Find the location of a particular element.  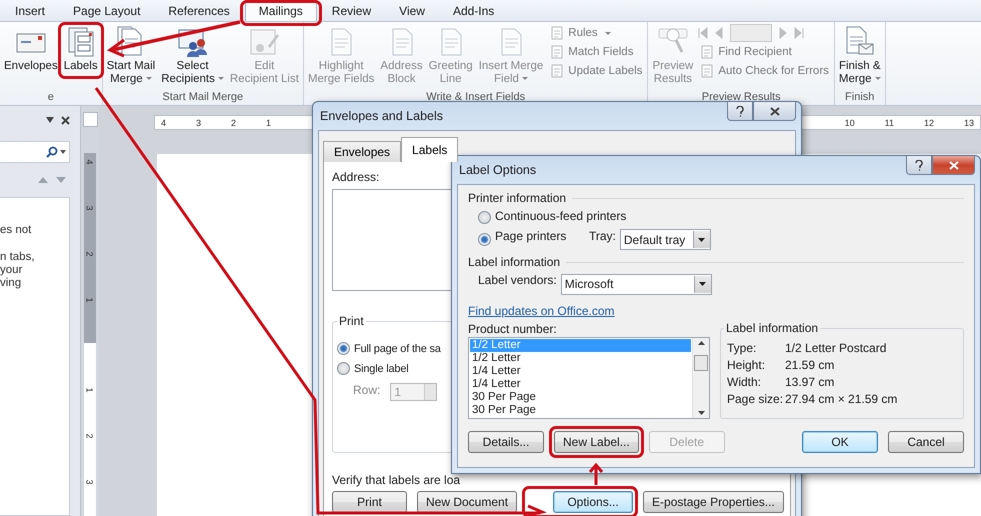

ribbon-button: Envelopes is located at coordinates (31, 49).